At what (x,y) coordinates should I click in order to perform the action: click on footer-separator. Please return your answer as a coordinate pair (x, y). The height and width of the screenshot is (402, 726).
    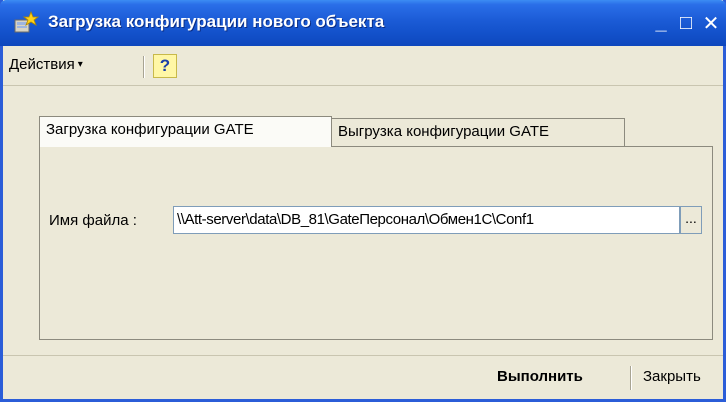
    Looking at the image, I should click on (631, 378).